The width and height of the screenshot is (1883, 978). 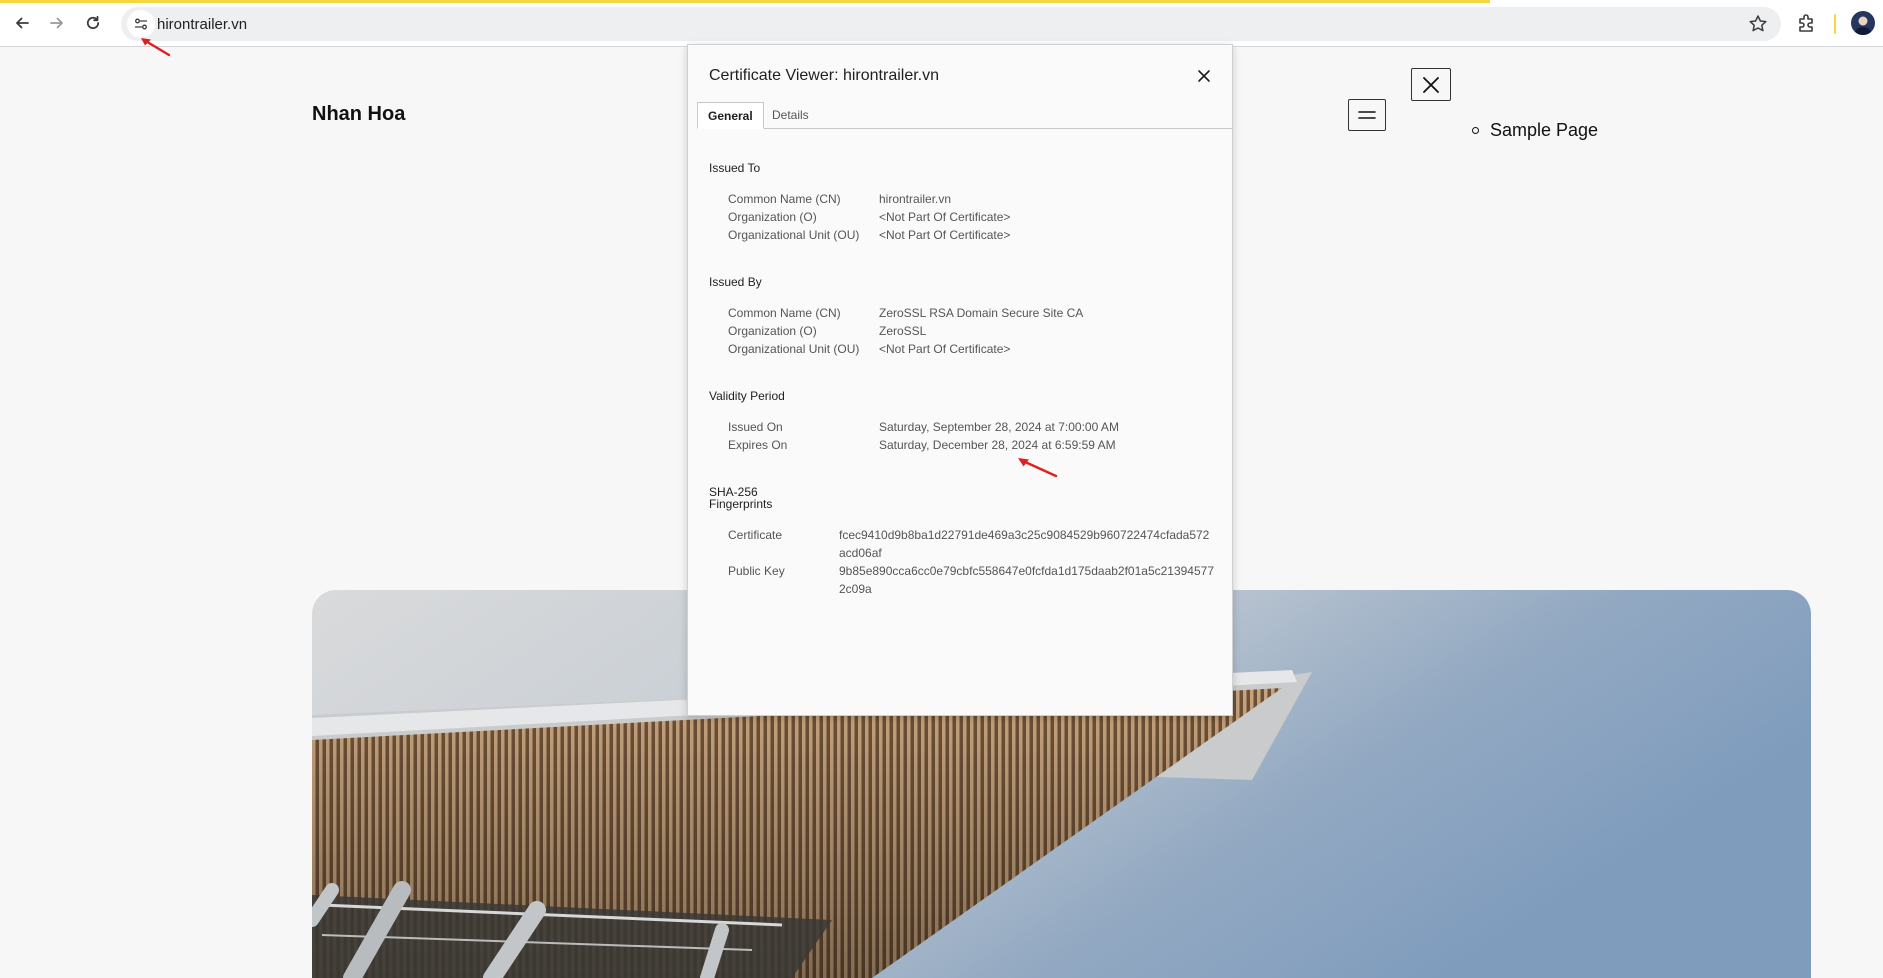 What do you see at coordinates (965, 115) in the screenshot?
I see `dialog-tabs: General Details` at bounding box center [965, 115].